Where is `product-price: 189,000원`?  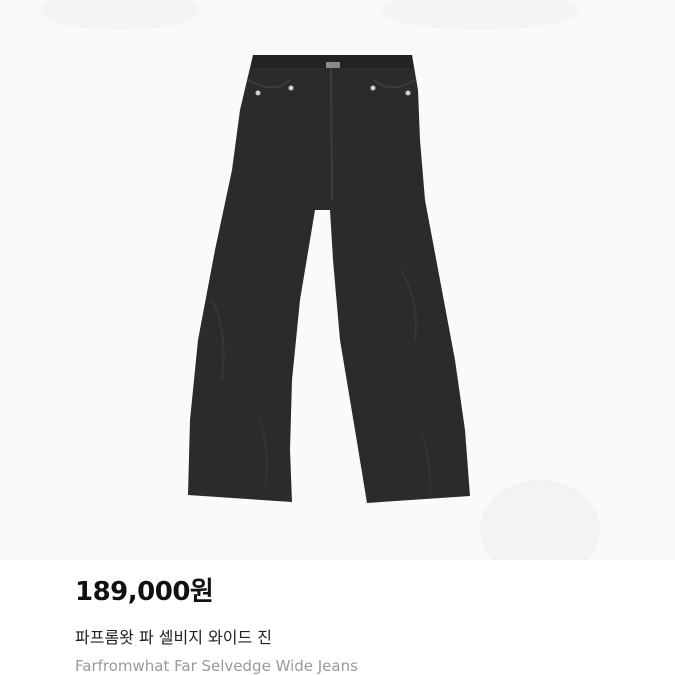 product-price: 189,000원 is located at coordinates (144, 592).